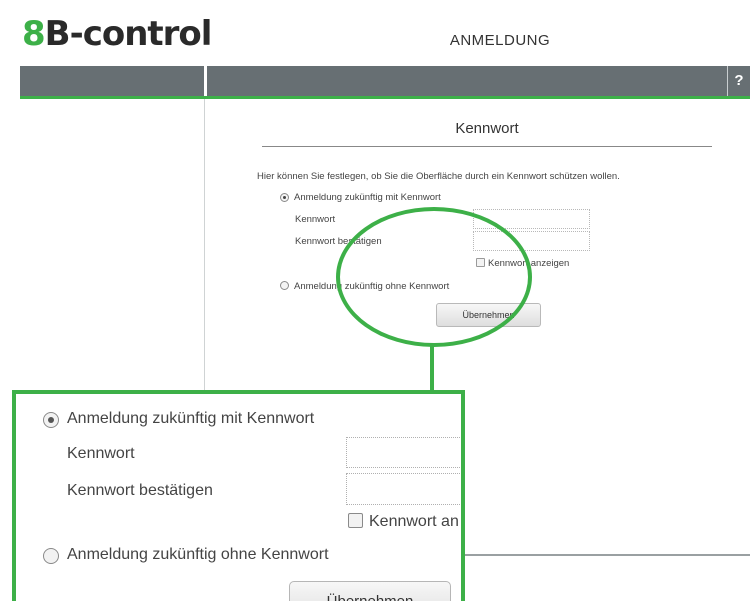  I want to click on radio-with-password-label: Anmeldung zukünftig mit Kennwort, so click(367, 197).